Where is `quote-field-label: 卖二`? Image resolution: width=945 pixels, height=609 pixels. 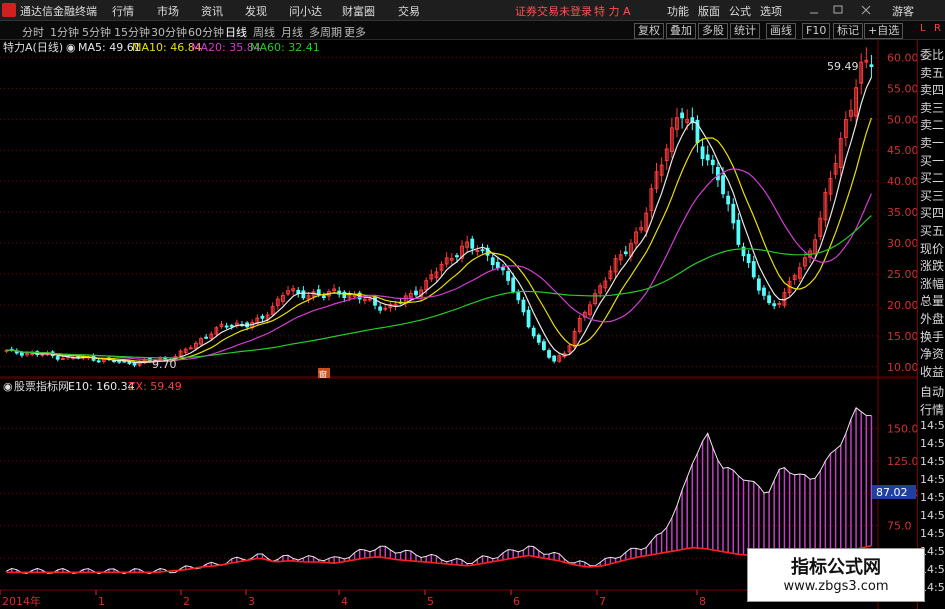
quote-field-label: 卖二 is located at coordinates (932, 125).